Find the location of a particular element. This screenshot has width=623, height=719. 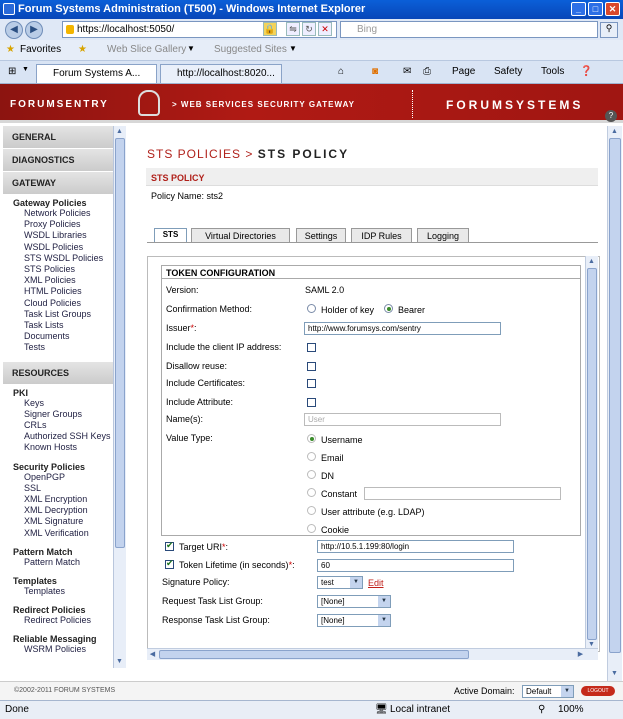

user-attribute-radio is located at coordinates (311, 510).